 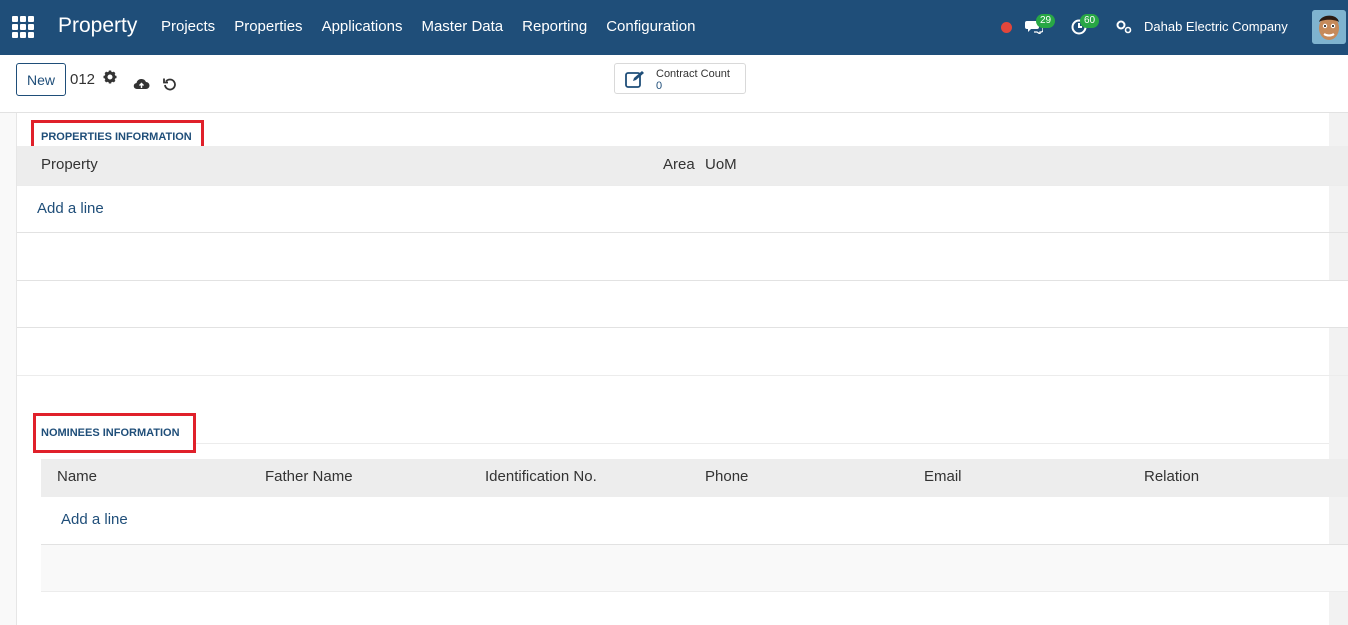 I want to click on stat-label: Contract Count, so click(x=693, y=74).